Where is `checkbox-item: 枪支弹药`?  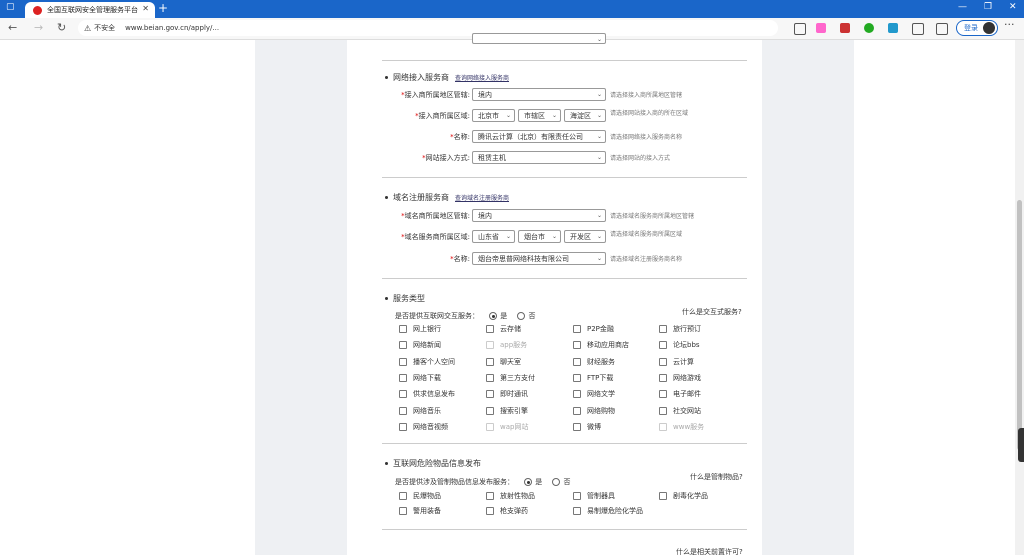 checkbox-item: 枪支弹药 is located at coordinates (507, 511).